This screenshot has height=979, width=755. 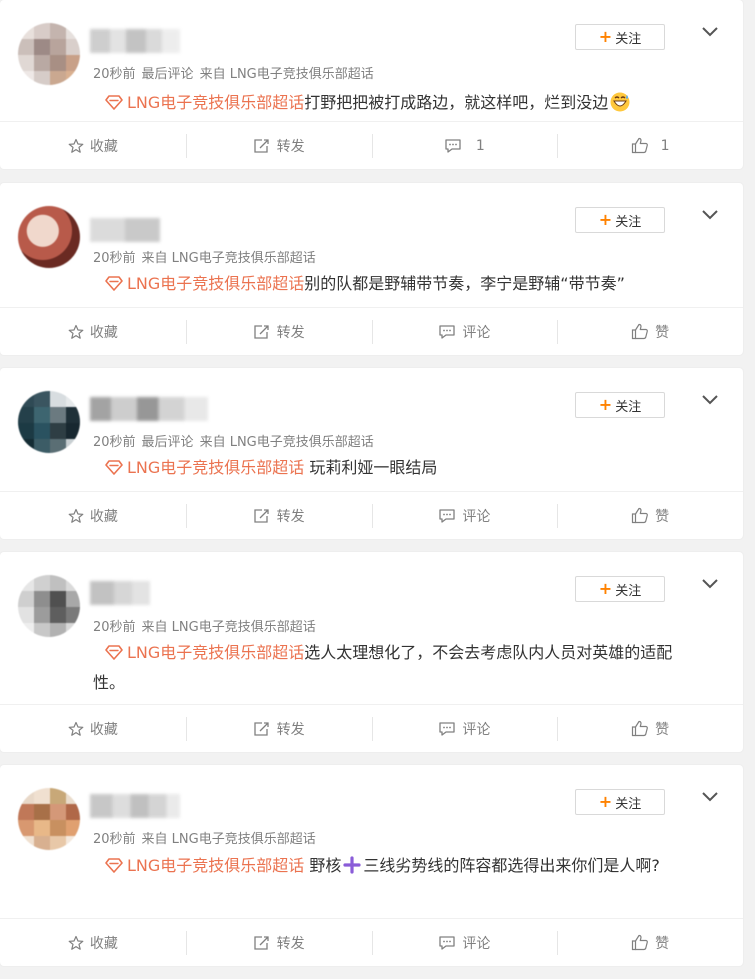 What do you see at coordinates (400, 103) in the screenshot?
I see `post-text: LNG电子竞技俱乐部超话打野把把被打成路边，就这样吧，烂到没边` at bounding box center [400, 103].